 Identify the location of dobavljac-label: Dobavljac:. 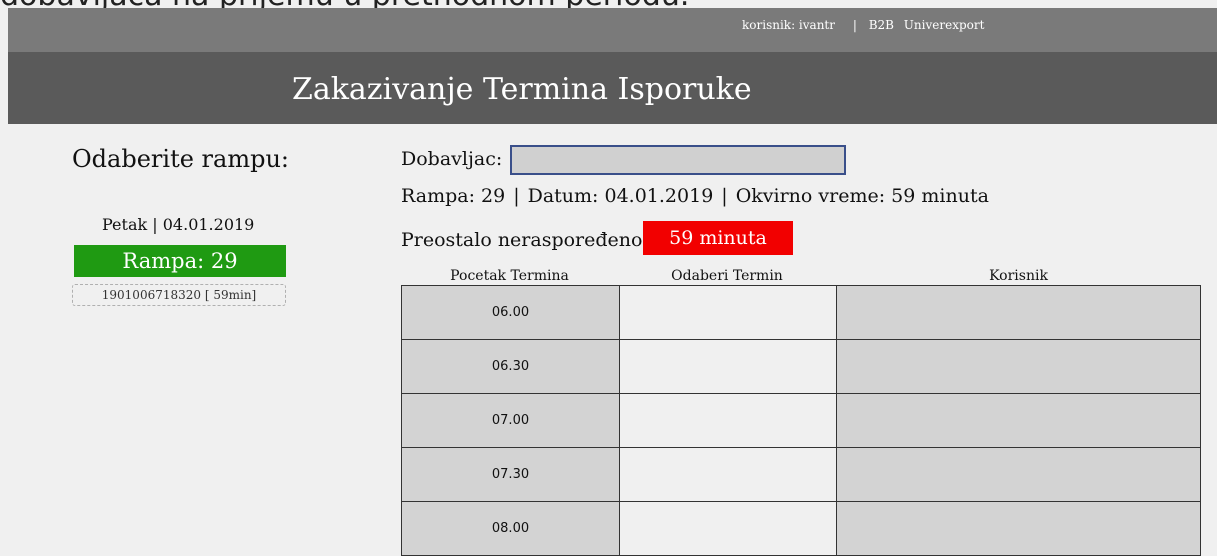
(452, 159).